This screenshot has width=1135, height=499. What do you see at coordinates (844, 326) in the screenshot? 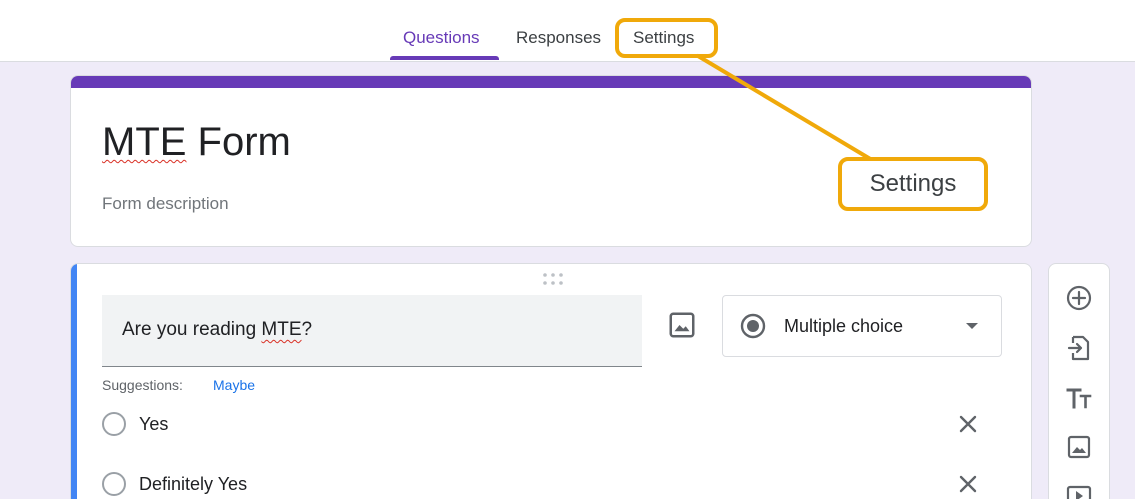
I see `question-type-label: Multiple choice` at bounding box center [844, 326].